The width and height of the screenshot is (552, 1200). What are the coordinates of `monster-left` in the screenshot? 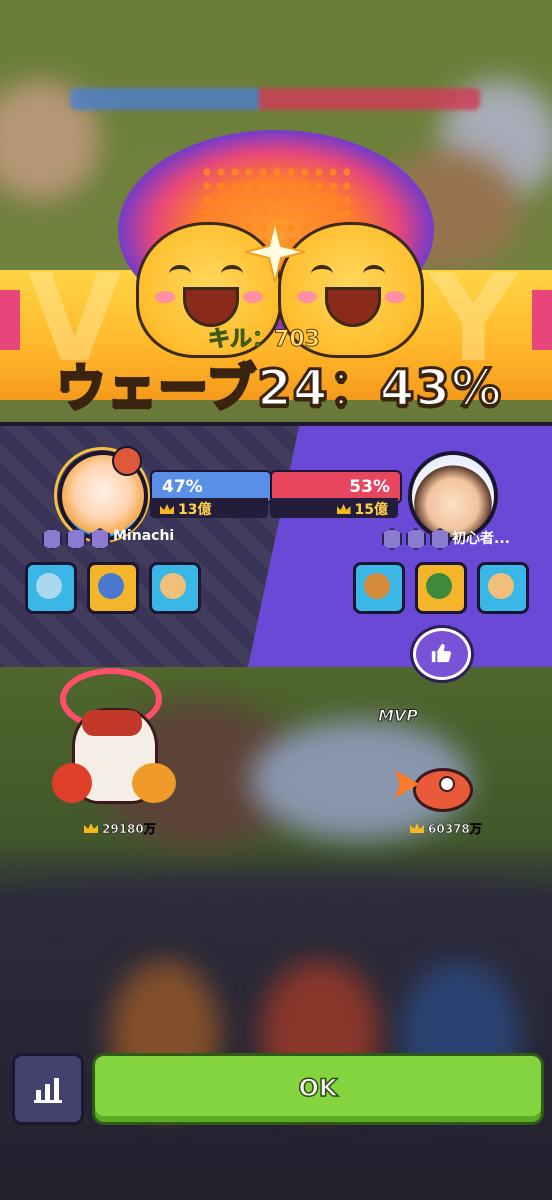 It's located at (114, 738).